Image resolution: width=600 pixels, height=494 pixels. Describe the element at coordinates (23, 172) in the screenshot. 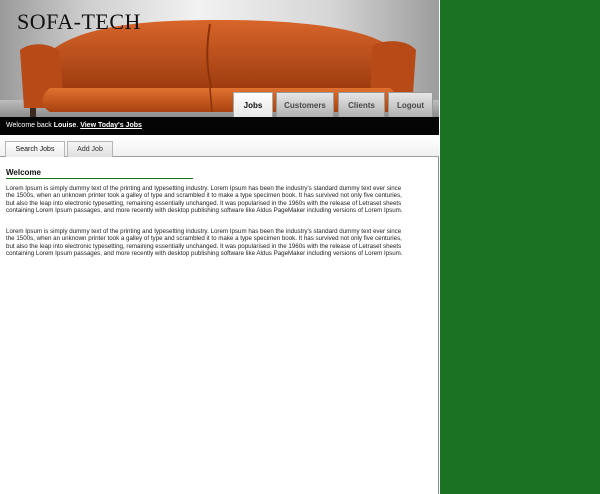

I see `content-title: Welcome` at that location.